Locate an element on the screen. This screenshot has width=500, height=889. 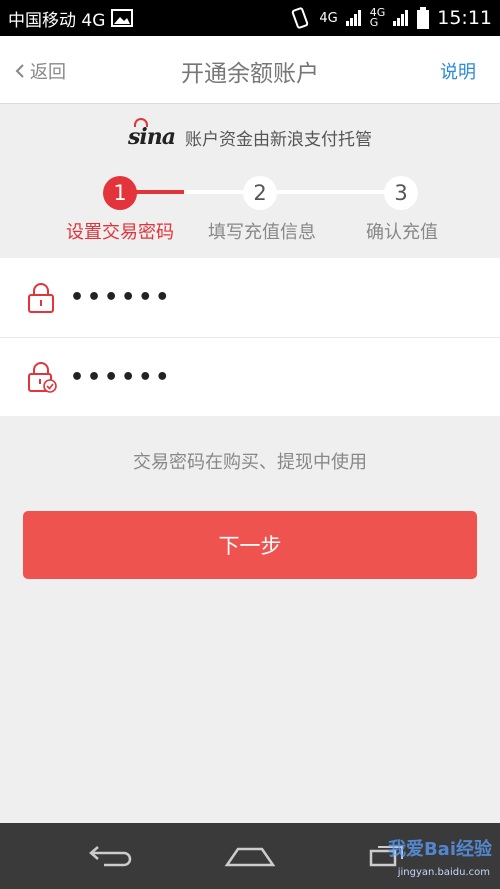
next-step-button: 下一步 is located at coordinates (250, 545).